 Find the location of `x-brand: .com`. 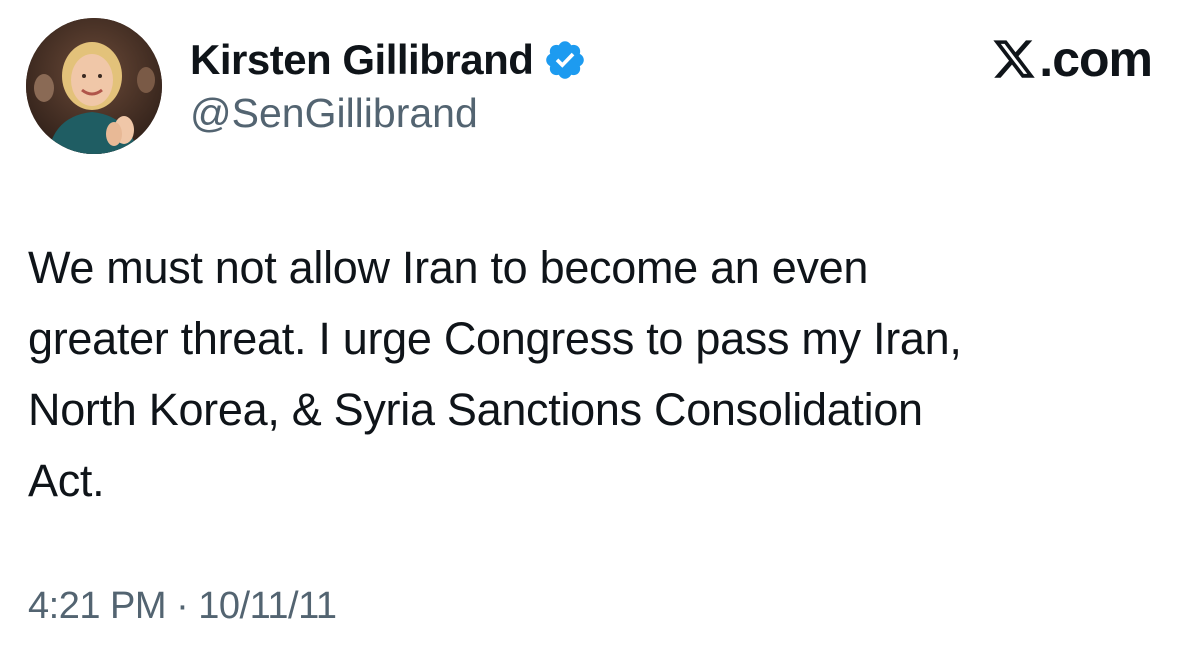

x-brand: .com is located at coordinates (1072, 59).